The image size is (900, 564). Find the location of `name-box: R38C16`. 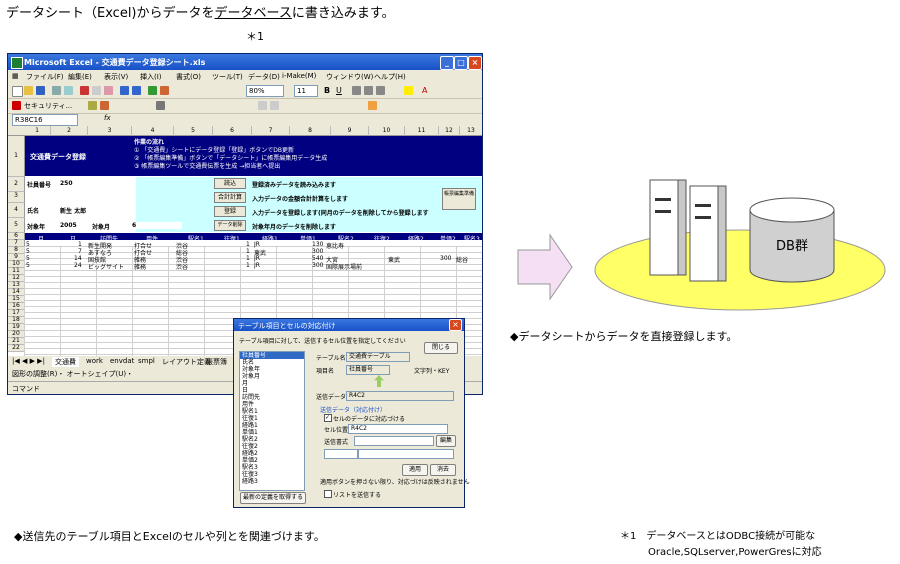

name-box: R38C16 is located at coordinates (45, 120).